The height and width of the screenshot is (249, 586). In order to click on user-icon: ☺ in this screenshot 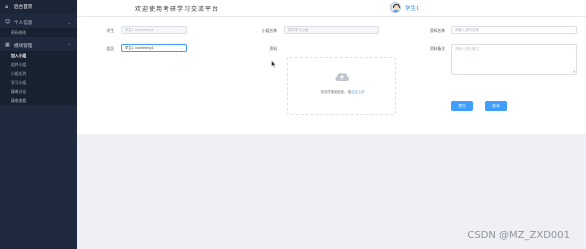, I will do `click(8, 22)`.